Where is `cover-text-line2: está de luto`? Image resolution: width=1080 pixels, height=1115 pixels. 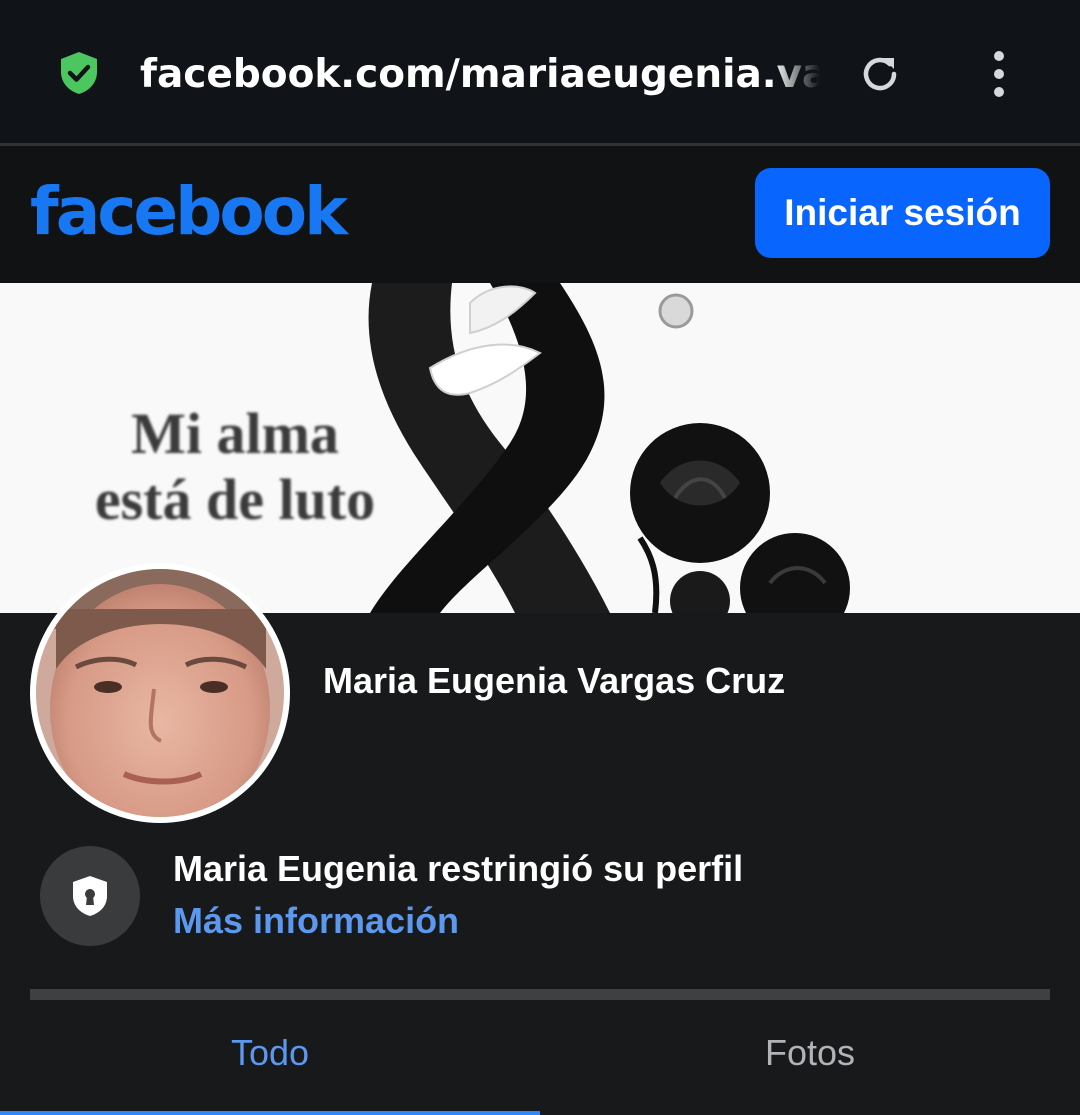 cover-text-line2: está de luto is located at coordinates (235, 499).